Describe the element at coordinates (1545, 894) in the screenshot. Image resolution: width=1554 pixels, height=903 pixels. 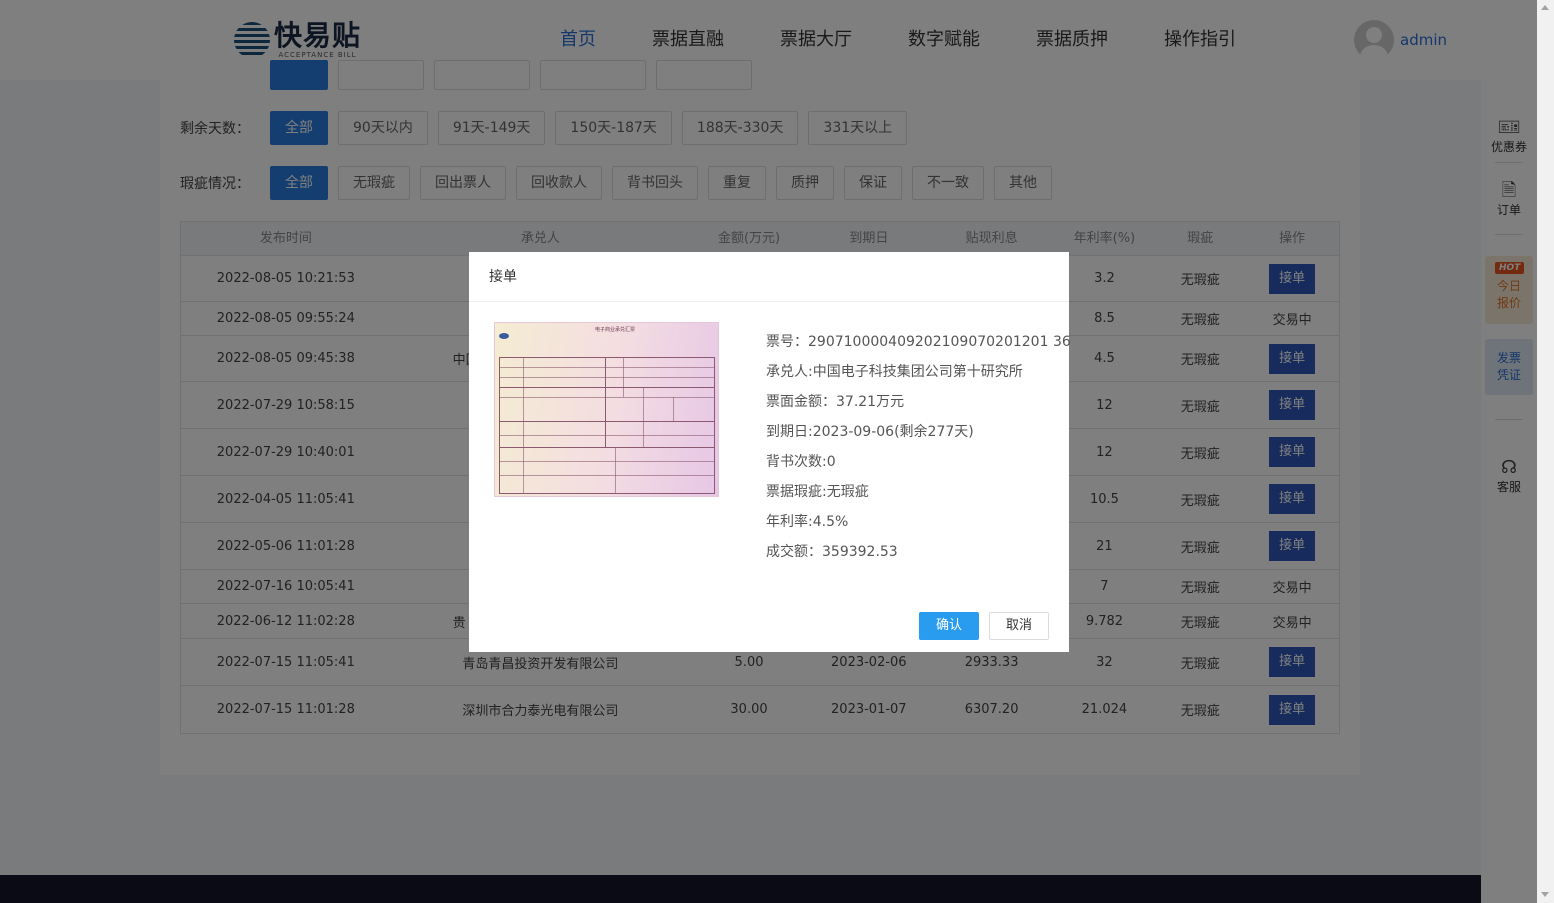
I see `scroll-down-arrow-icon` at that location.